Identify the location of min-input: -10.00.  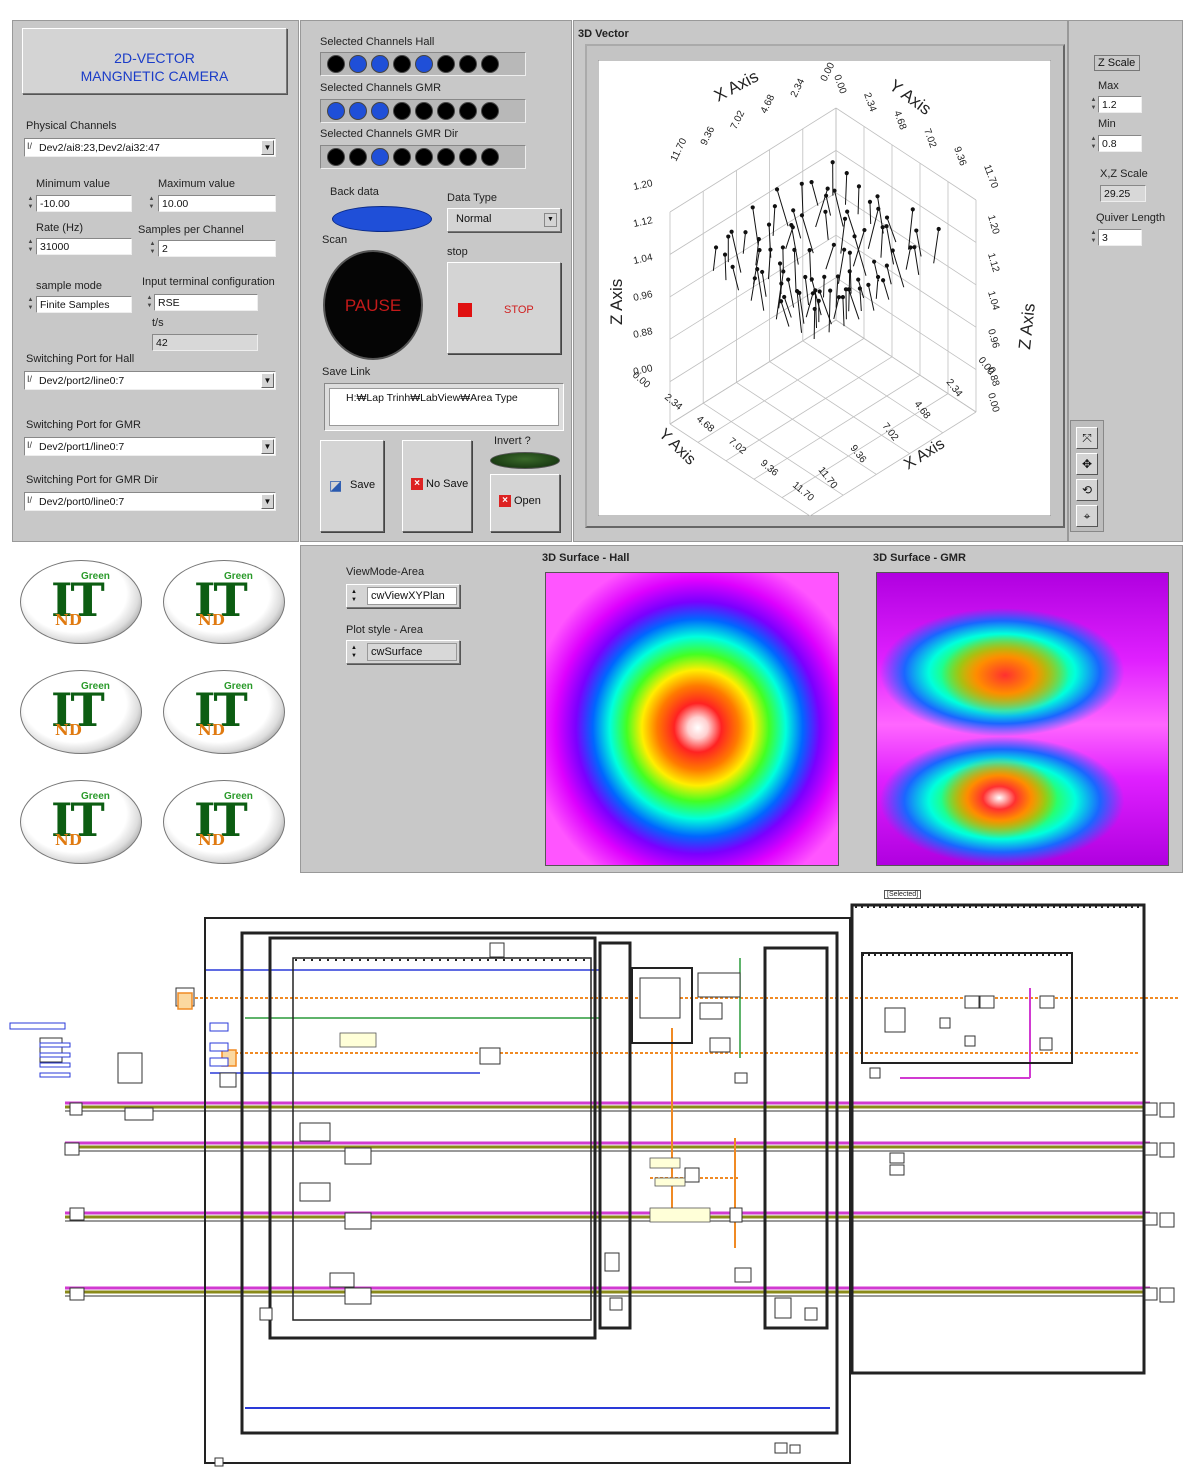
(84, 203).